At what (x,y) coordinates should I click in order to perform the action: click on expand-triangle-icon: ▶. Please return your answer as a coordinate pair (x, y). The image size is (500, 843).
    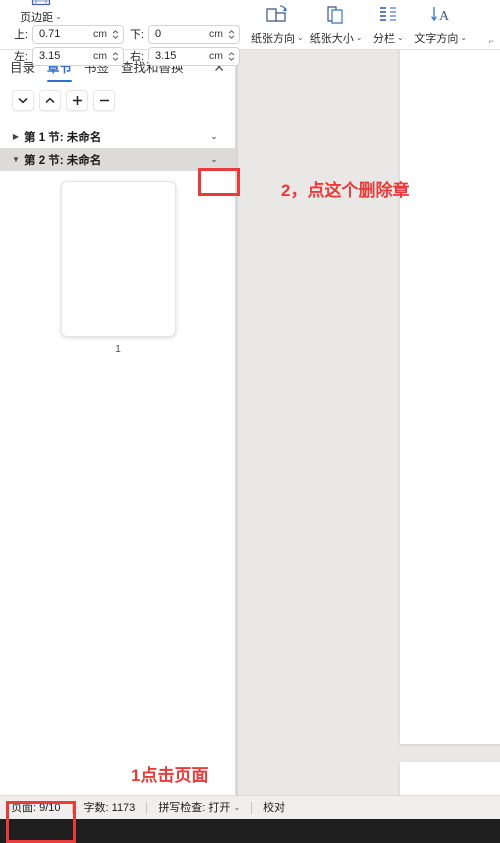
    Looking at the image, I should click on (16, 136).